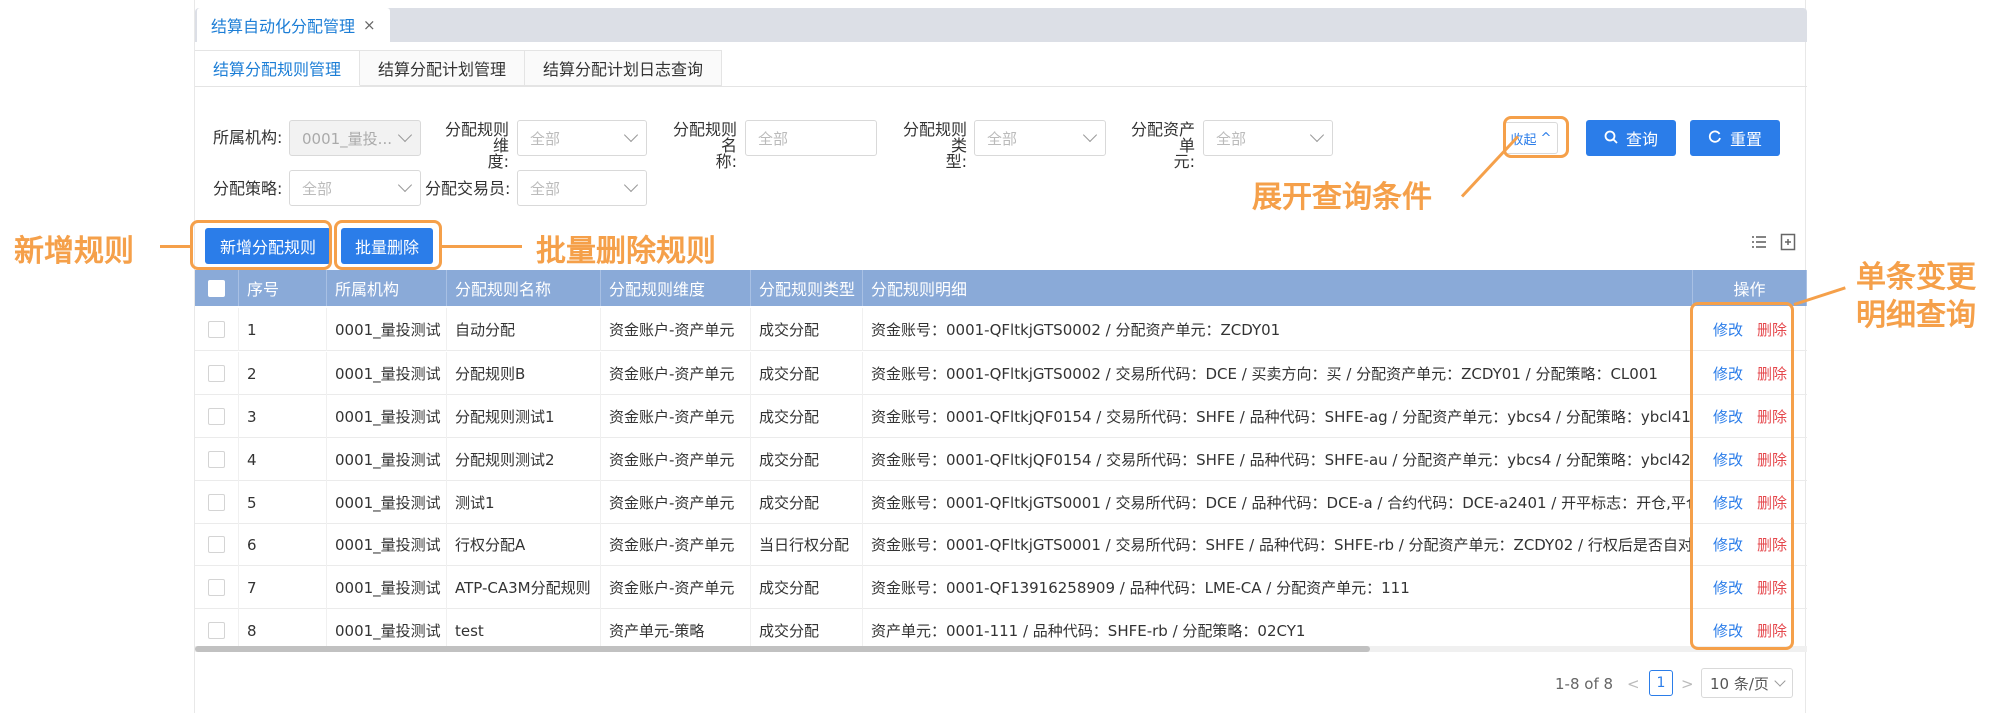  I want to click on scrollbar-thumb, so click(782, 649).